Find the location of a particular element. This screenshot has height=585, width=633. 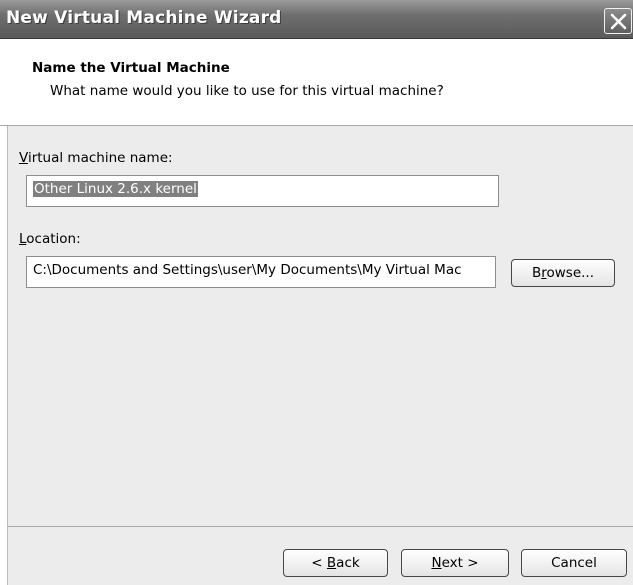

next-label-post: ext > is located at coordinates (460, 563).